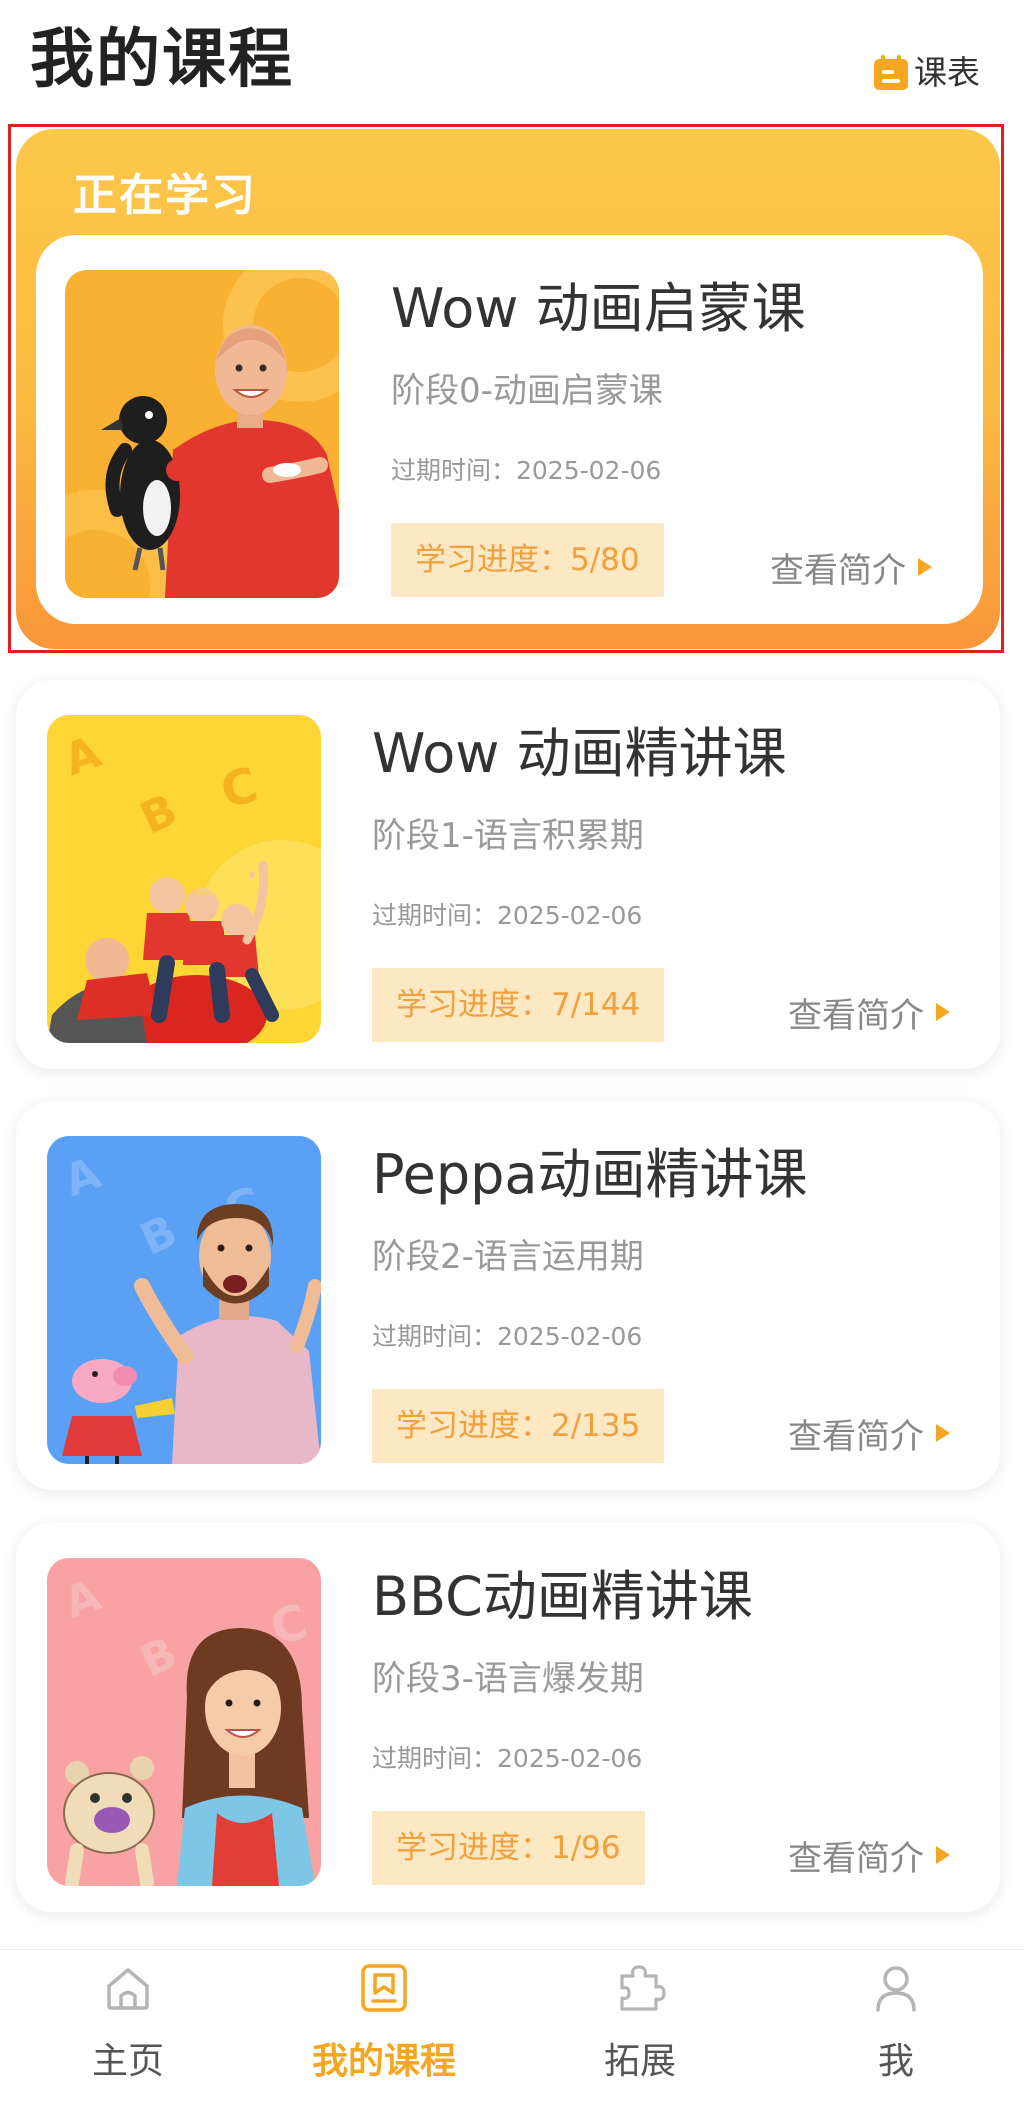 This screenshot has height=2106, width=1024. Describe the element at coordinates (590, 1174) in the screenshot. I see `course-title: Peppa动画精讲课` at that location.